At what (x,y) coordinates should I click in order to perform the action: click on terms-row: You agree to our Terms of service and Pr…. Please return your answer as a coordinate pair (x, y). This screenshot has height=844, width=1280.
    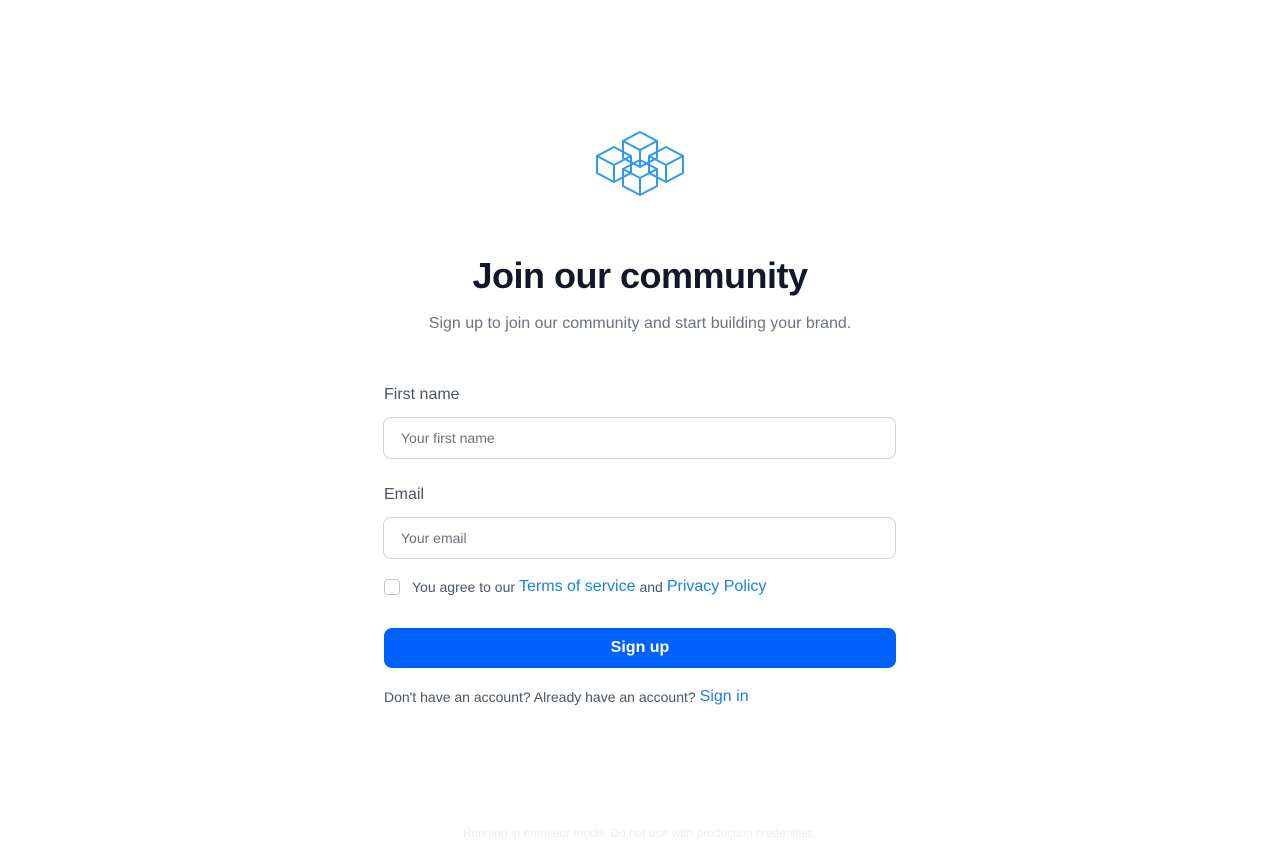
    Looking at the image, I should click on (640, 587).